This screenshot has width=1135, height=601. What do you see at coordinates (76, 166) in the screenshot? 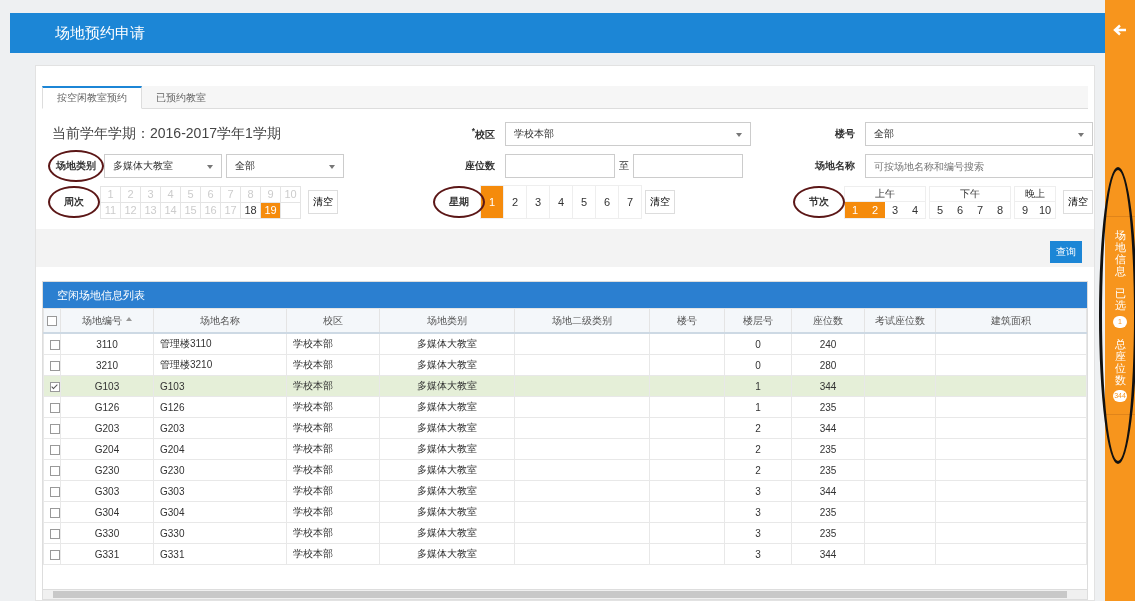
I see `field-label: 场地类别` at bounding box center [76, 166].